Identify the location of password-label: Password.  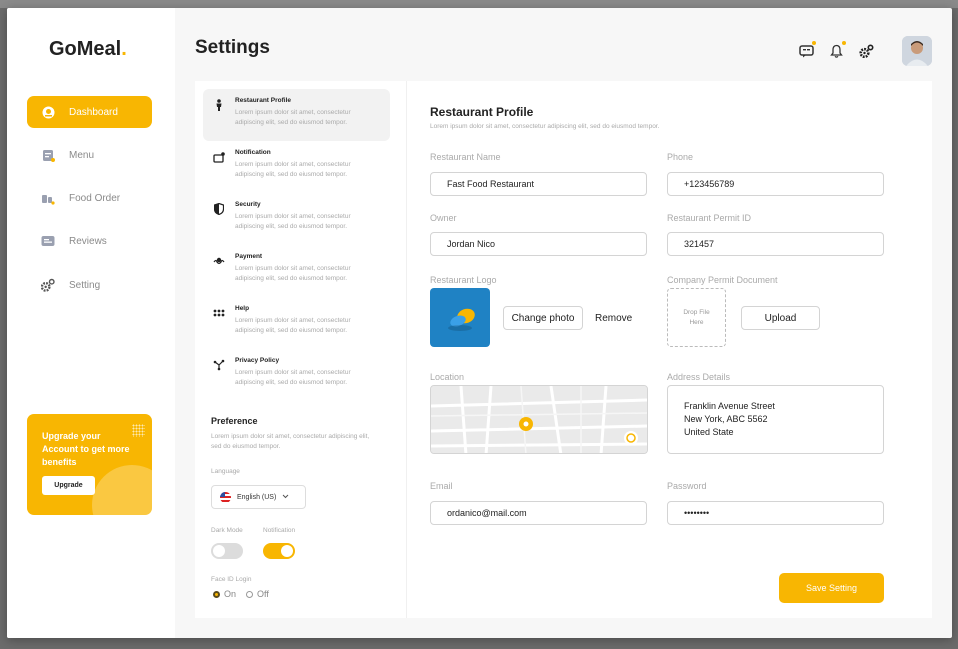
(687, 486).